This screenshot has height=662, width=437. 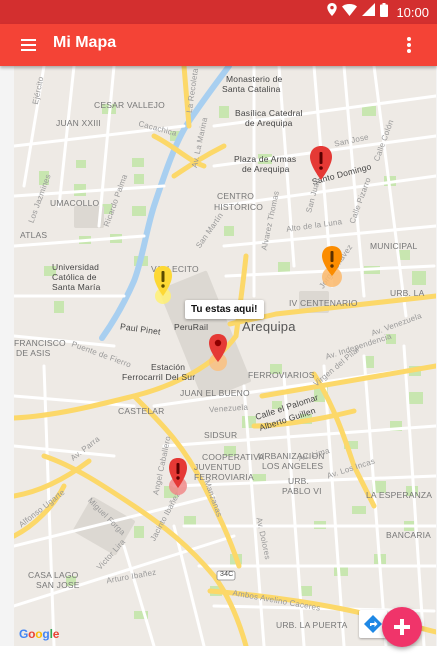 What do you see at coordinates (218, 45) in the screenshot?
I see `app-bar: Mi Mapa` at bounding box center [218, 45].